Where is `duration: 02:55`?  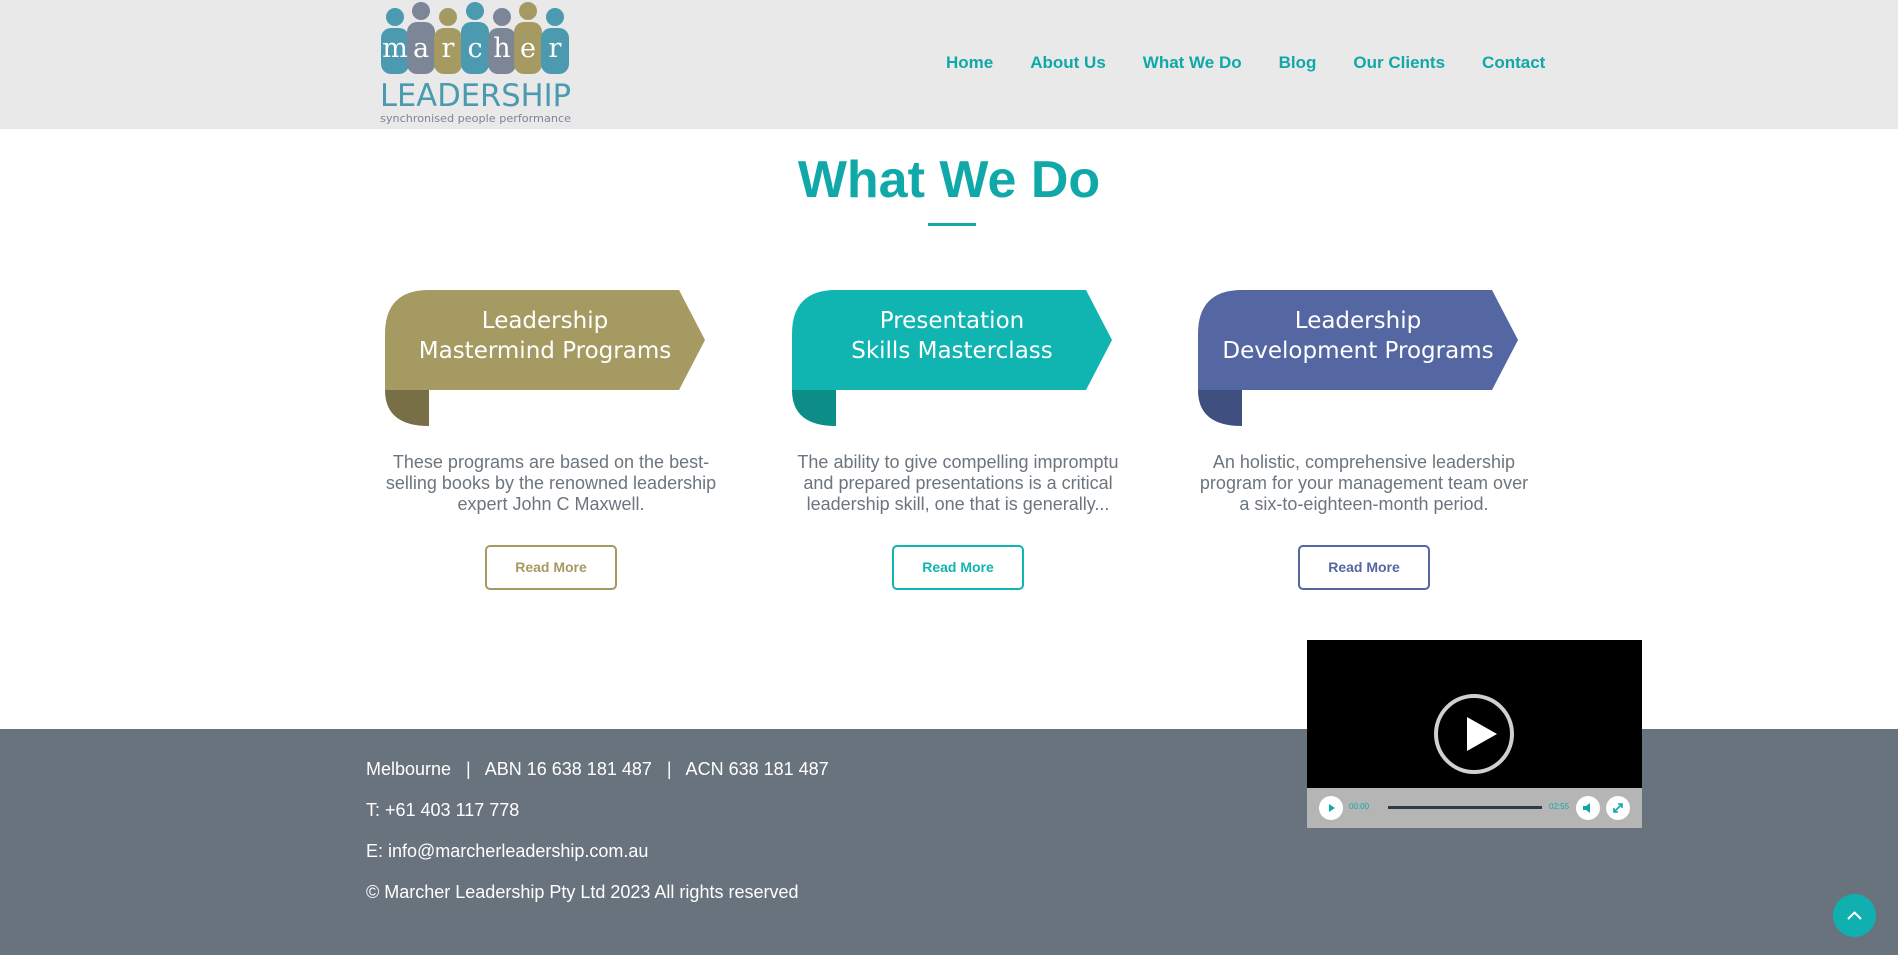 duration: 02:55 is located at coordinates (1559, 806).